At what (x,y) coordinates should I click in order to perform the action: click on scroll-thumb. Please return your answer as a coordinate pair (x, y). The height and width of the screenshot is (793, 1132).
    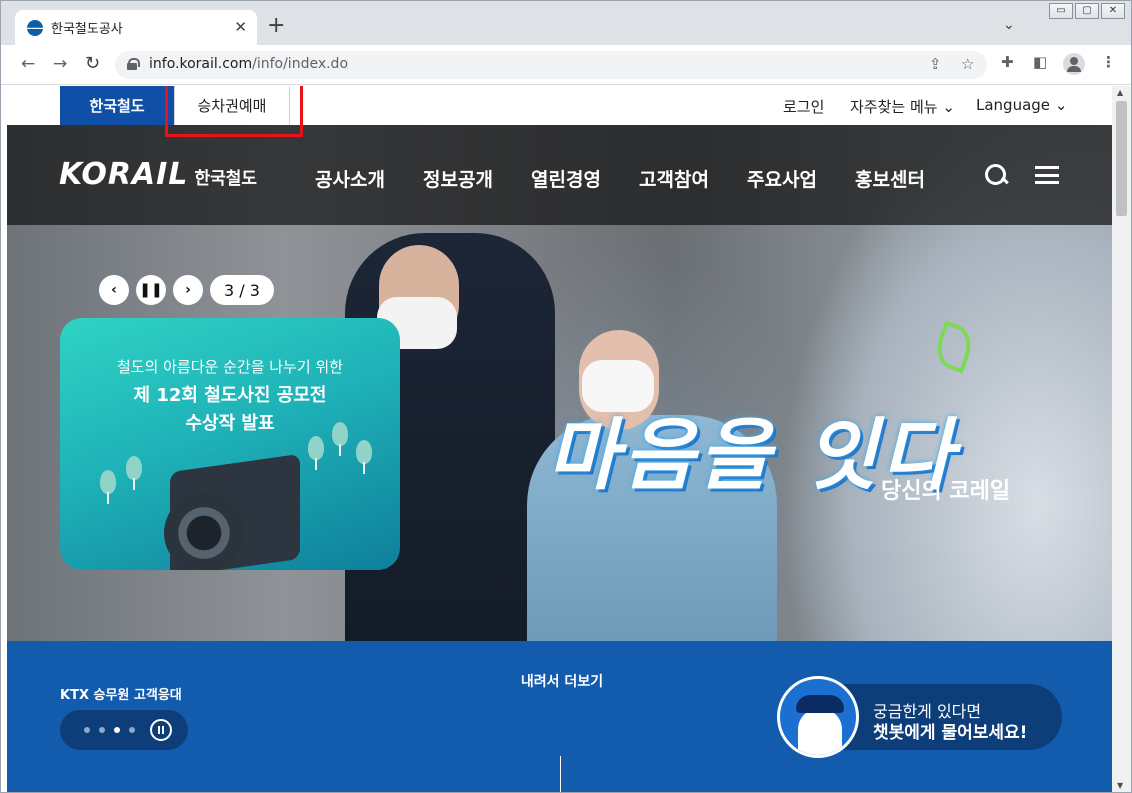
    Looking at the image, I should click on (1121, 158).